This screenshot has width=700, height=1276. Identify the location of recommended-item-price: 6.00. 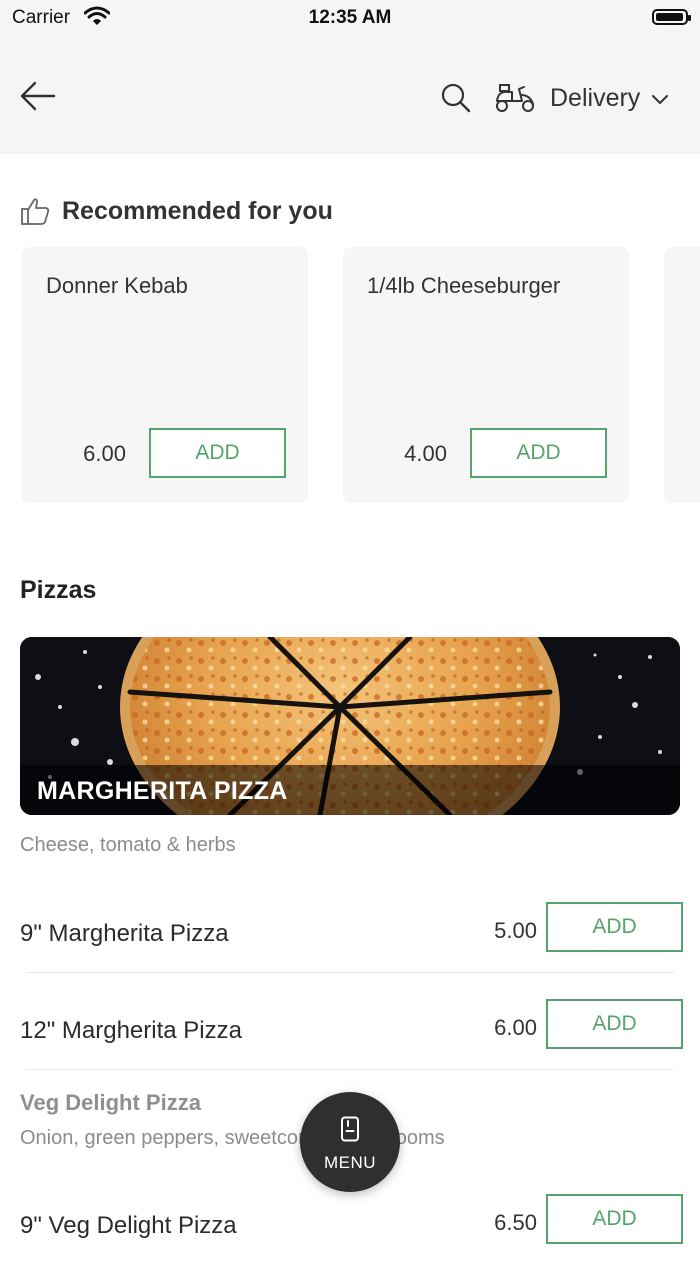
(104, 453).